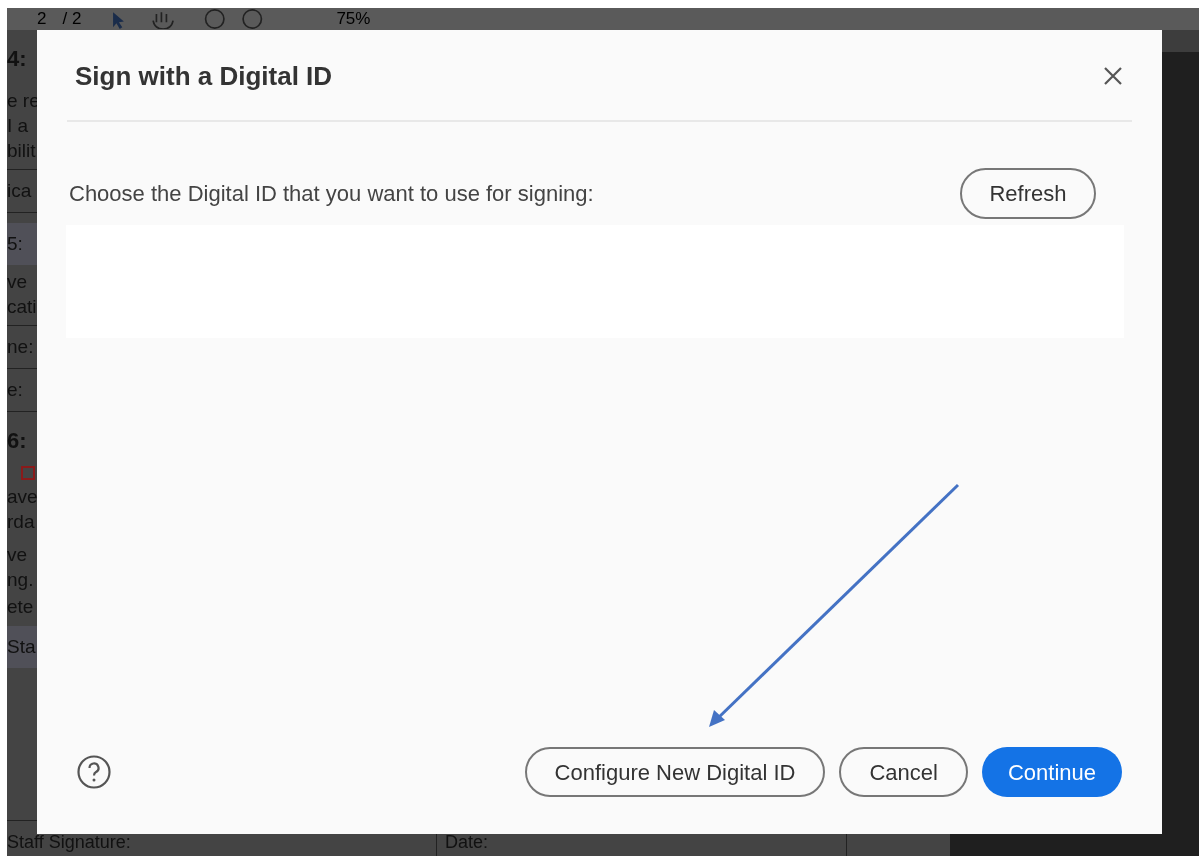 This screenshot has width=1199, height=856. I want to click on section-heading: Sta, so click(21, 646).